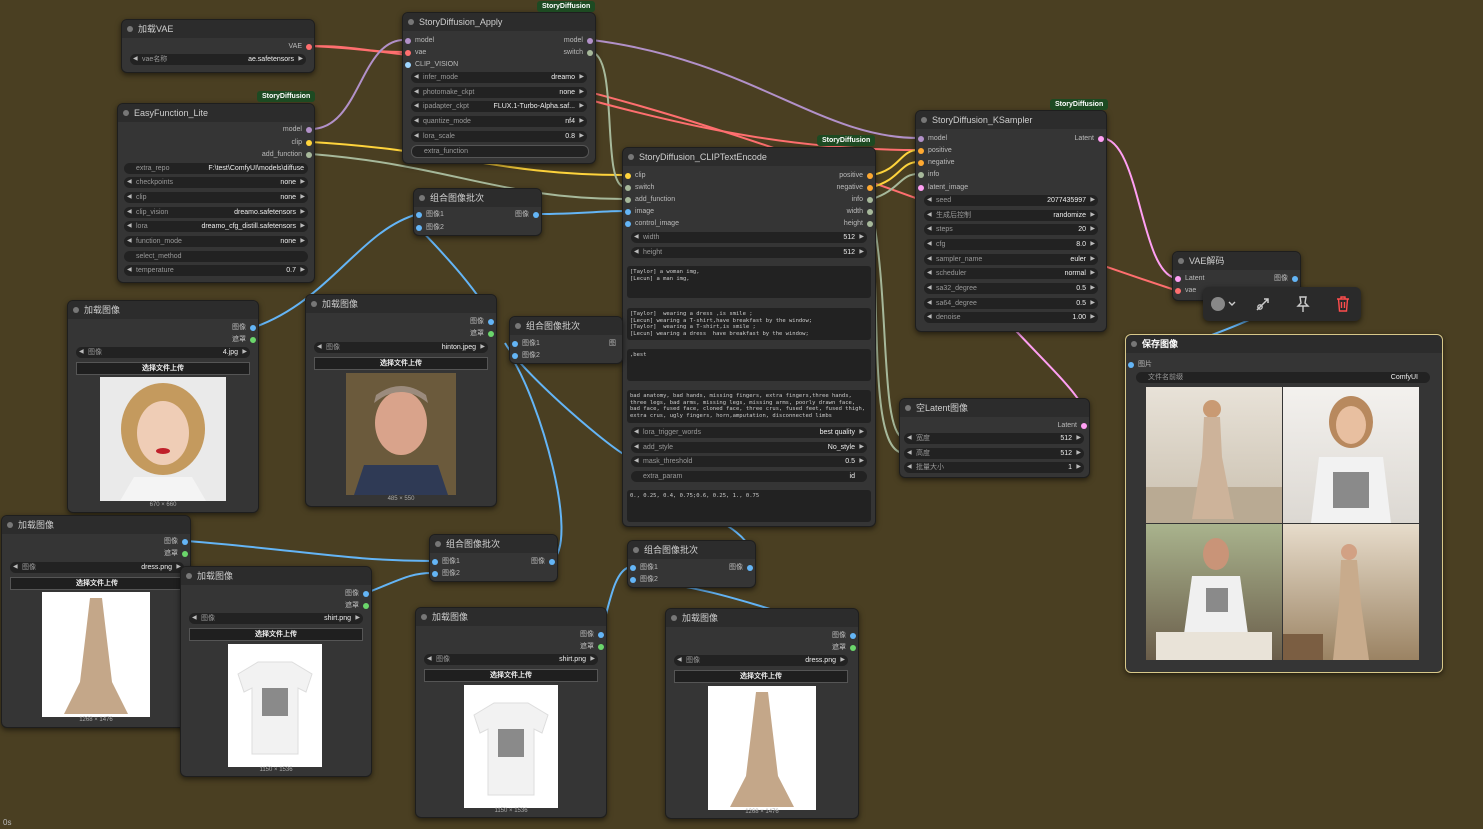 The width and height of the screenshot is (1483, 829). Describe the element at coordinates (845, 648) in the screenshot. I see `output-mask: 遮罩` at that location.